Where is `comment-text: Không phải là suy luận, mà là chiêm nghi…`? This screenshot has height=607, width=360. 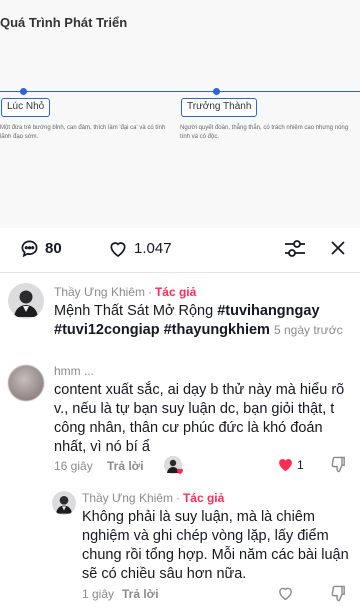
comment-text: Không phải là suy luận, mà là chiêm nghi… is located at coordinates (215, 545).